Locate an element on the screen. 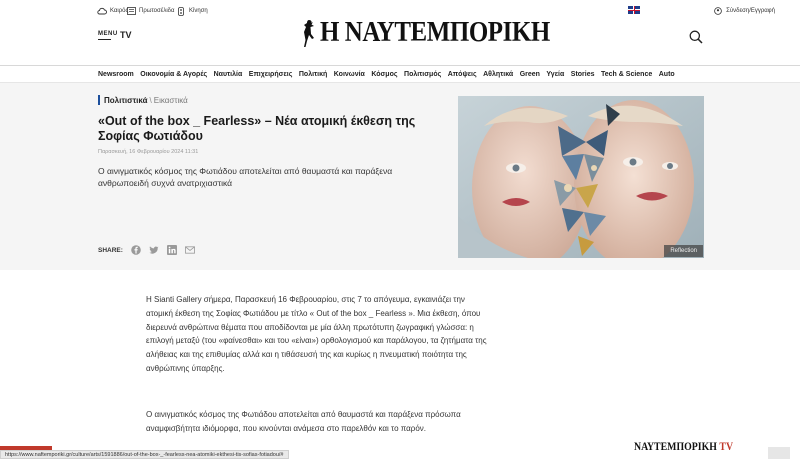 This screenshot has height=459, width=800. article-date: Παρασκευή, 16 Φεβρουαρίου 2024 11:31 is located at coordinates (148, 152).